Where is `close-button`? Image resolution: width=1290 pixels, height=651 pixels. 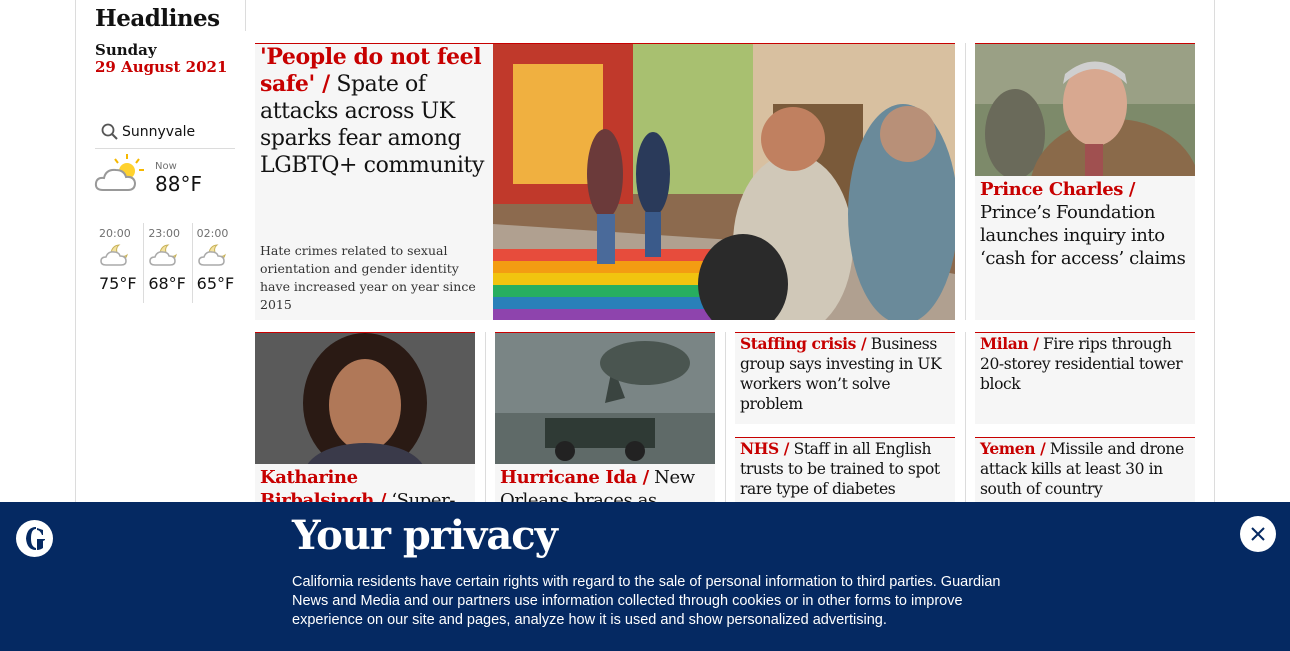
close-button is located at coordinates (1258, 534).